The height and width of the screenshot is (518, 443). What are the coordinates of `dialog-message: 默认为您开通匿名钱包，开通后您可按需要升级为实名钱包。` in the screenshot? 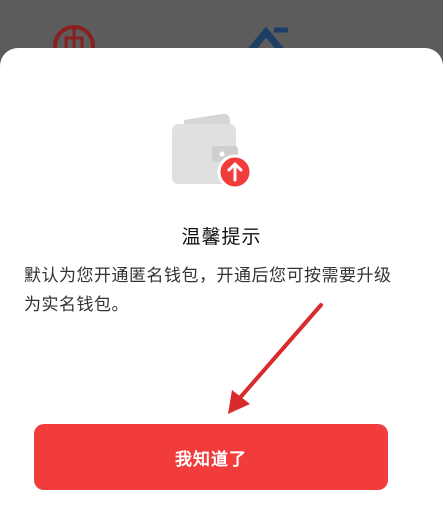 It's located at (208, 290).